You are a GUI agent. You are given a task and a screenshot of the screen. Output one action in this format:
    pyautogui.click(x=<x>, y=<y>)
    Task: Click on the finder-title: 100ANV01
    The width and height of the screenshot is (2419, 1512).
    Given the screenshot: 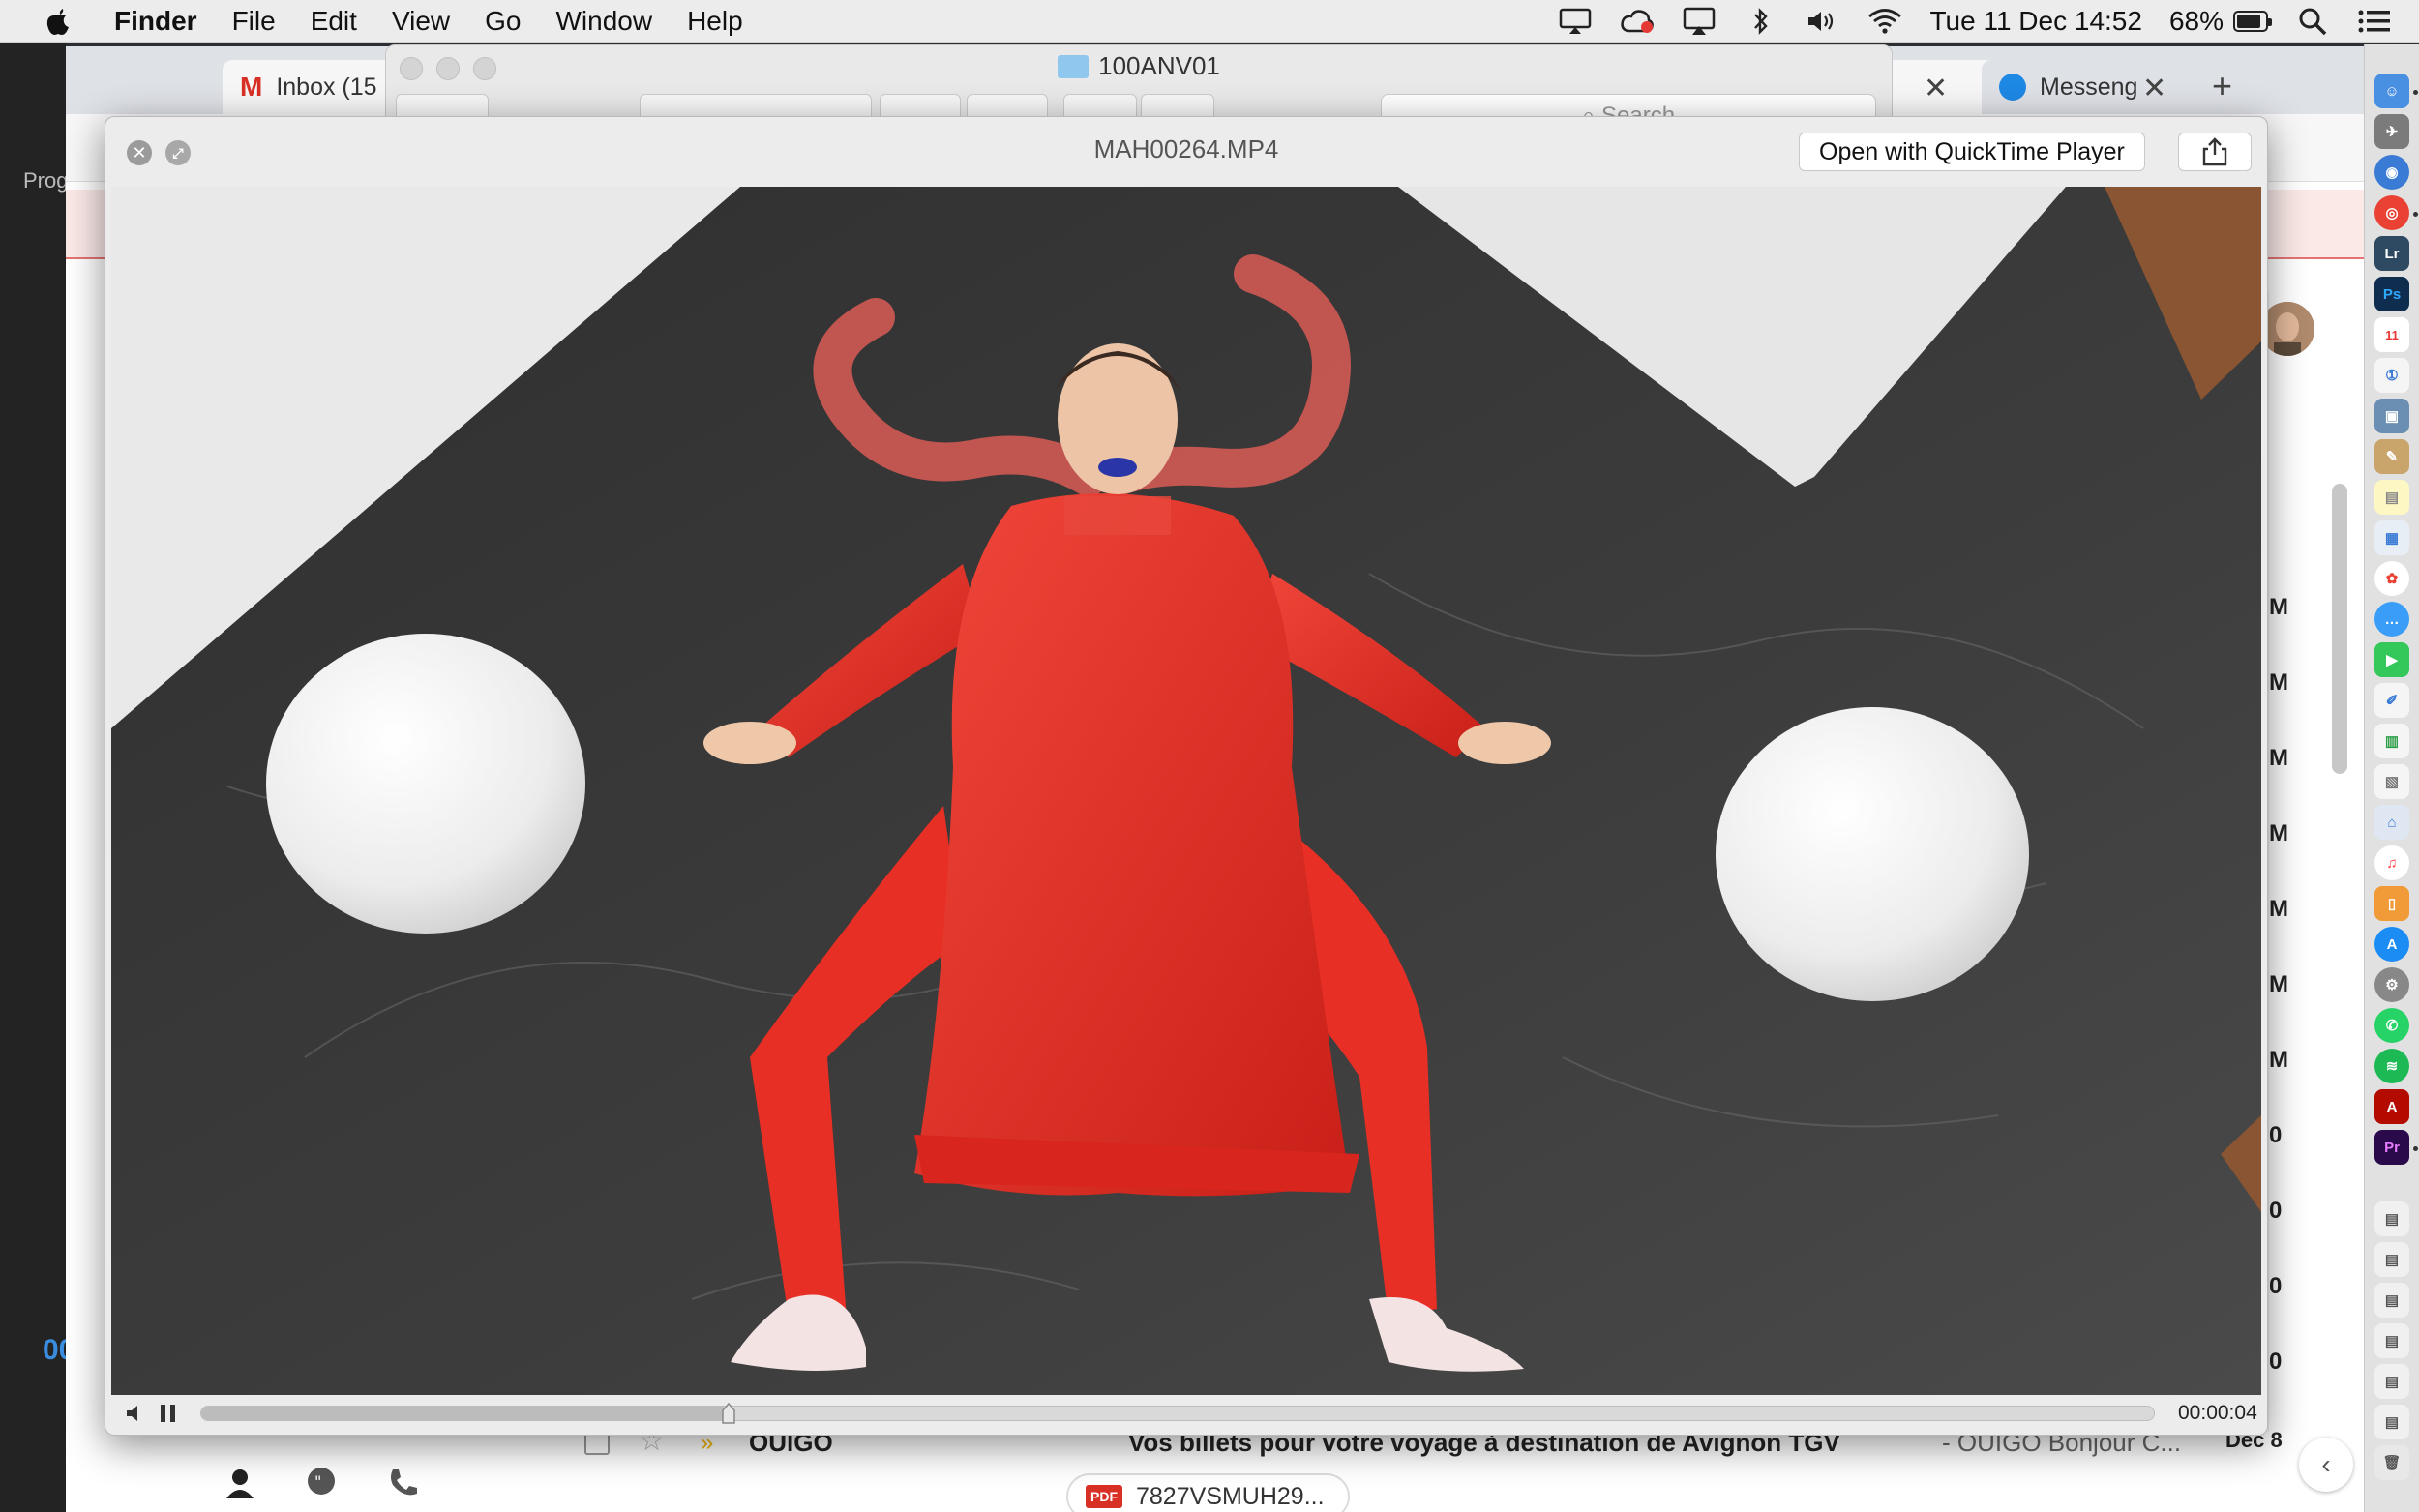 What is the action you would take?
    pyautogui.click(x=1139, y=66)
    